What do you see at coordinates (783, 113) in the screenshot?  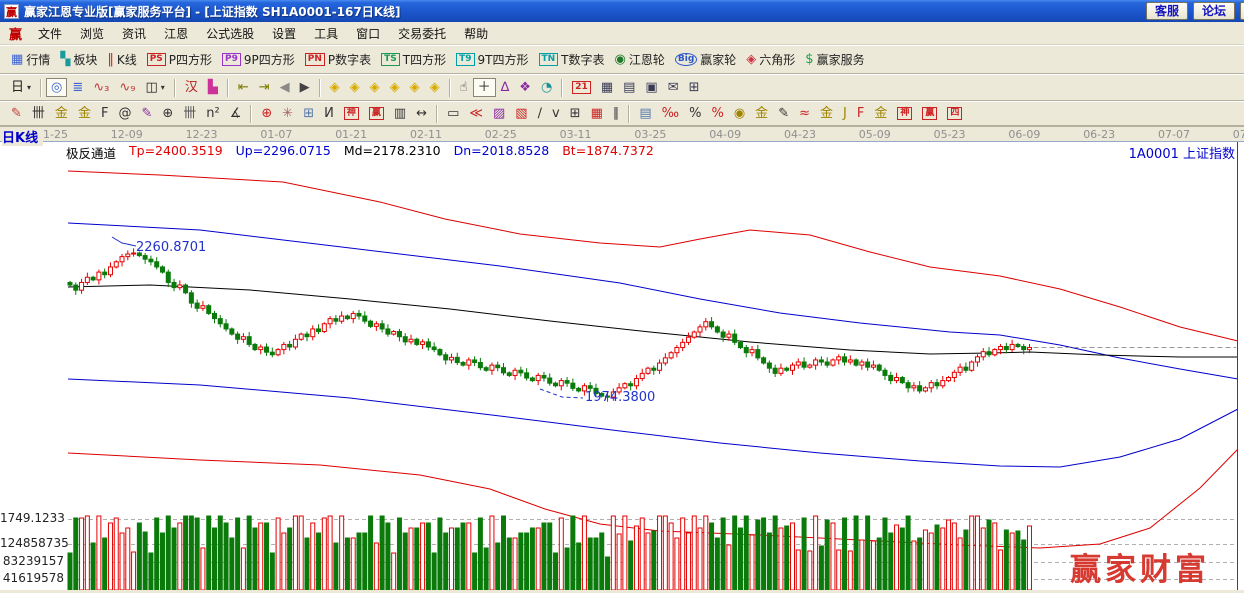 I see `flag-pen-button: ✎` at bounding box center [783, 113].